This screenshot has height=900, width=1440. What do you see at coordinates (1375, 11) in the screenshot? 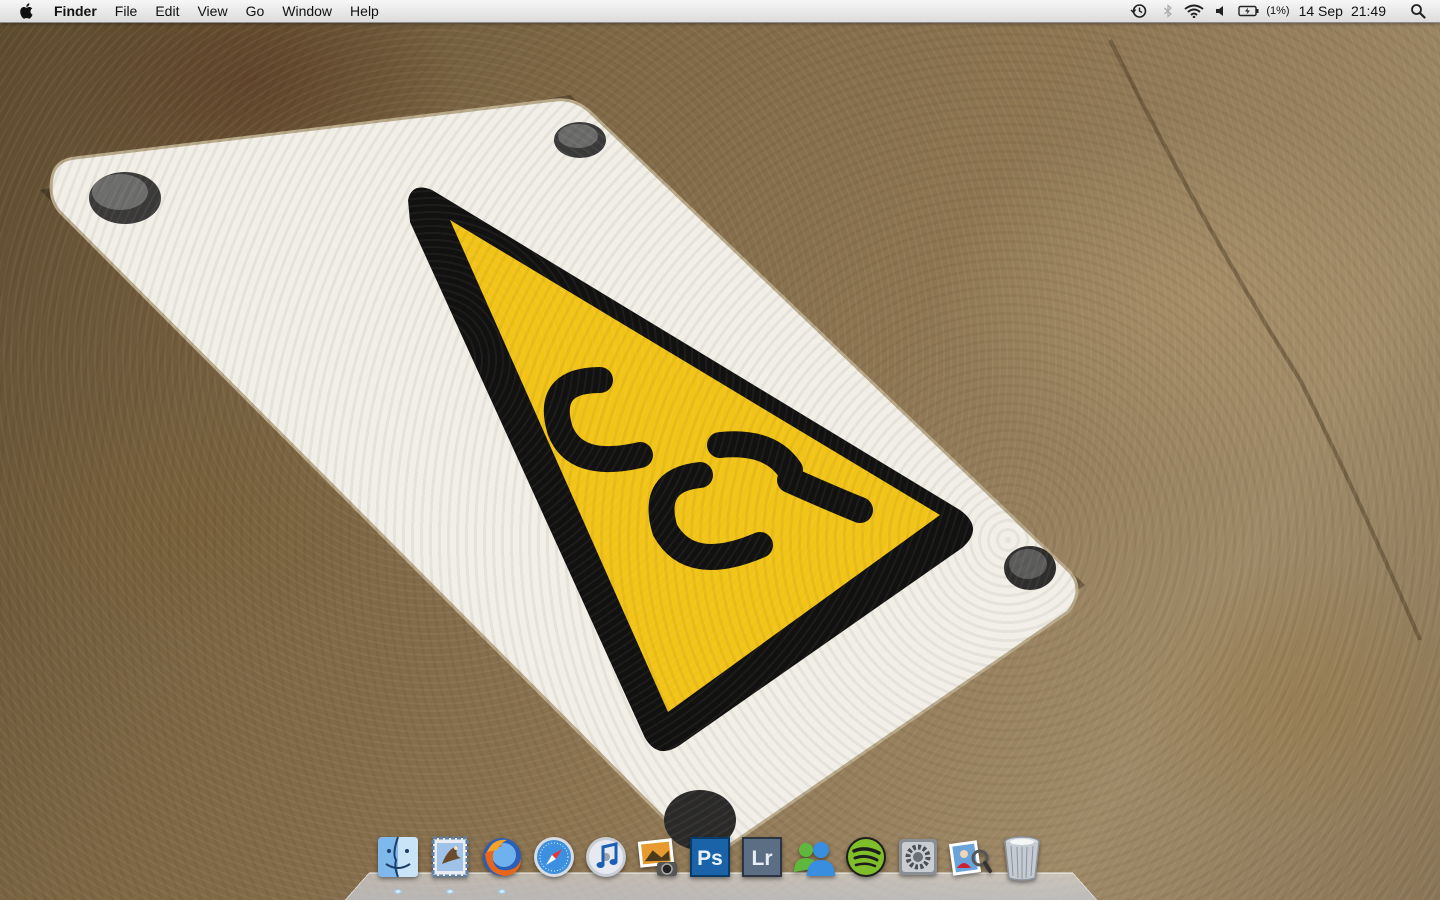
I see `clock-text: 21:49` at bounding box center [1375, 11].